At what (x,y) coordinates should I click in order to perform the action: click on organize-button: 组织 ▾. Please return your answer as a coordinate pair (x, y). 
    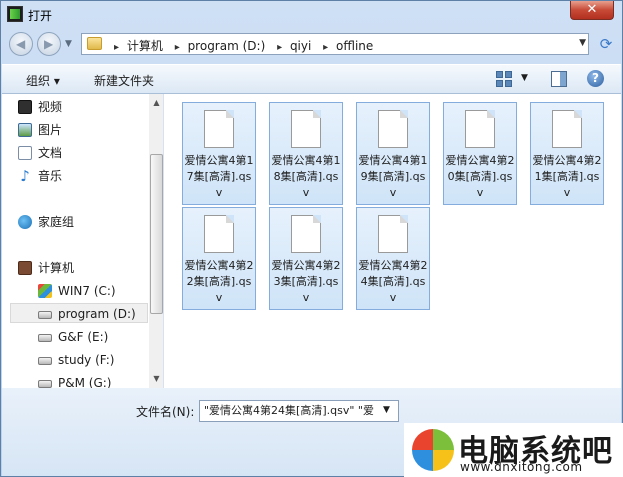
    Looking at the image, I should click on (43, 80).